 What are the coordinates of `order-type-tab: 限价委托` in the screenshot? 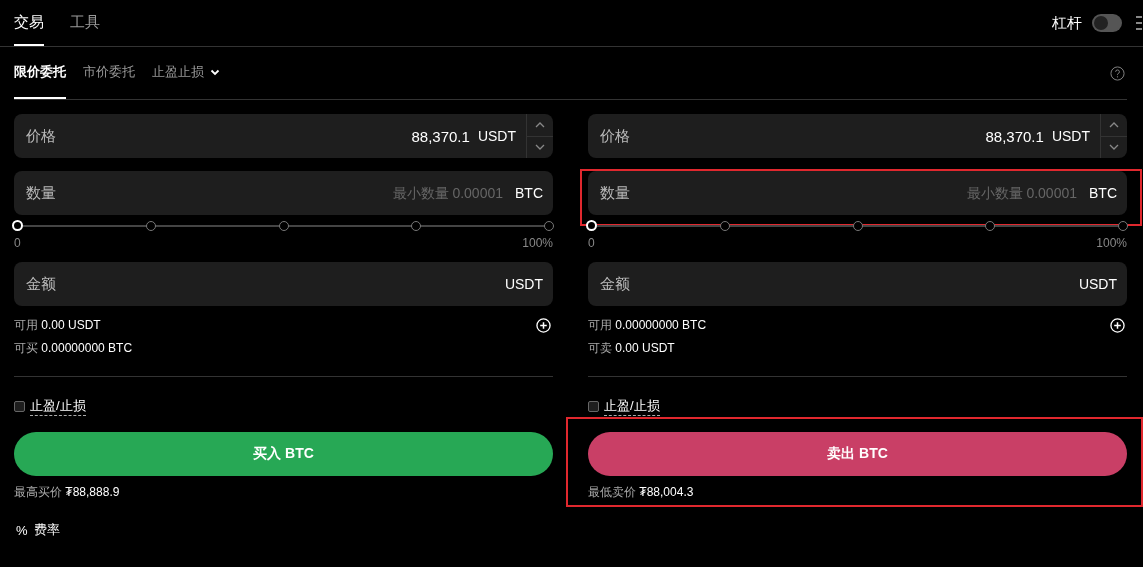 It's located at (40, 73).